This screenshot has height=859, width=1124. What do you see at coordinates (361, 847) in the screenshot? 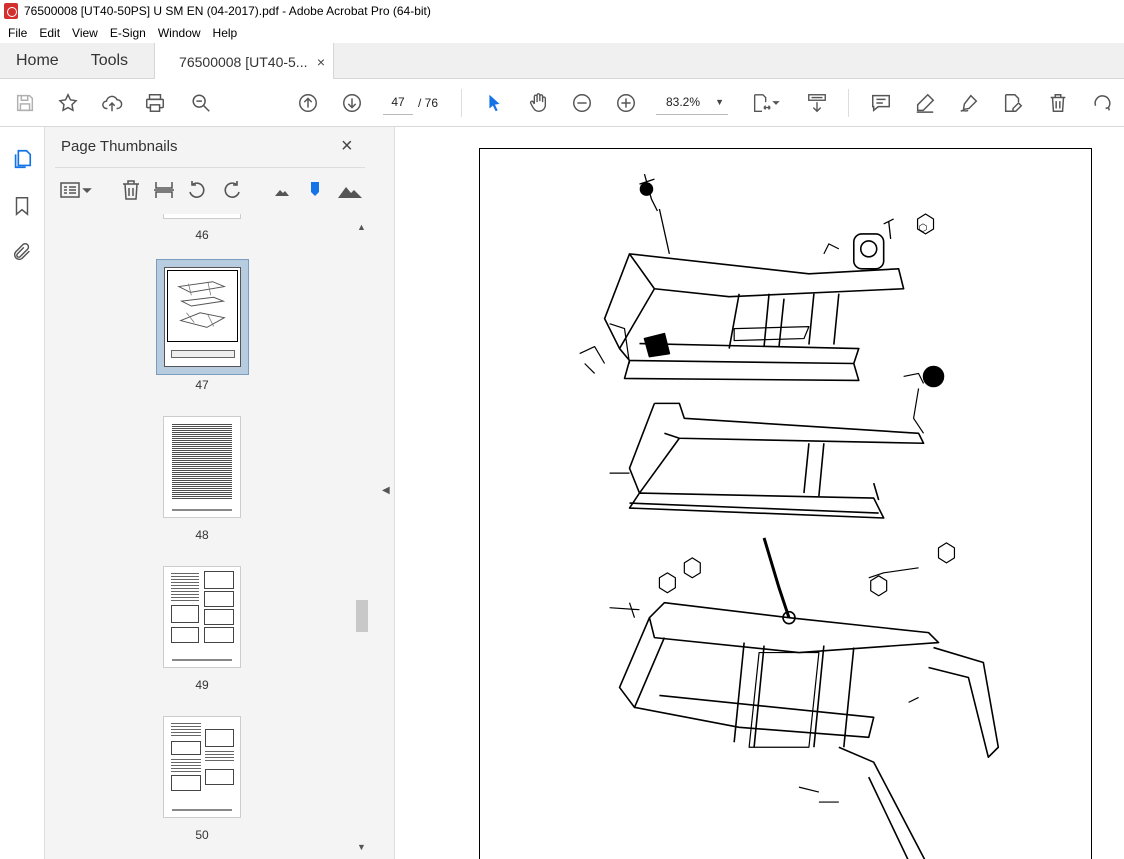
I see `scroll-down-icon: ▼` at bounding box center [361, 847].